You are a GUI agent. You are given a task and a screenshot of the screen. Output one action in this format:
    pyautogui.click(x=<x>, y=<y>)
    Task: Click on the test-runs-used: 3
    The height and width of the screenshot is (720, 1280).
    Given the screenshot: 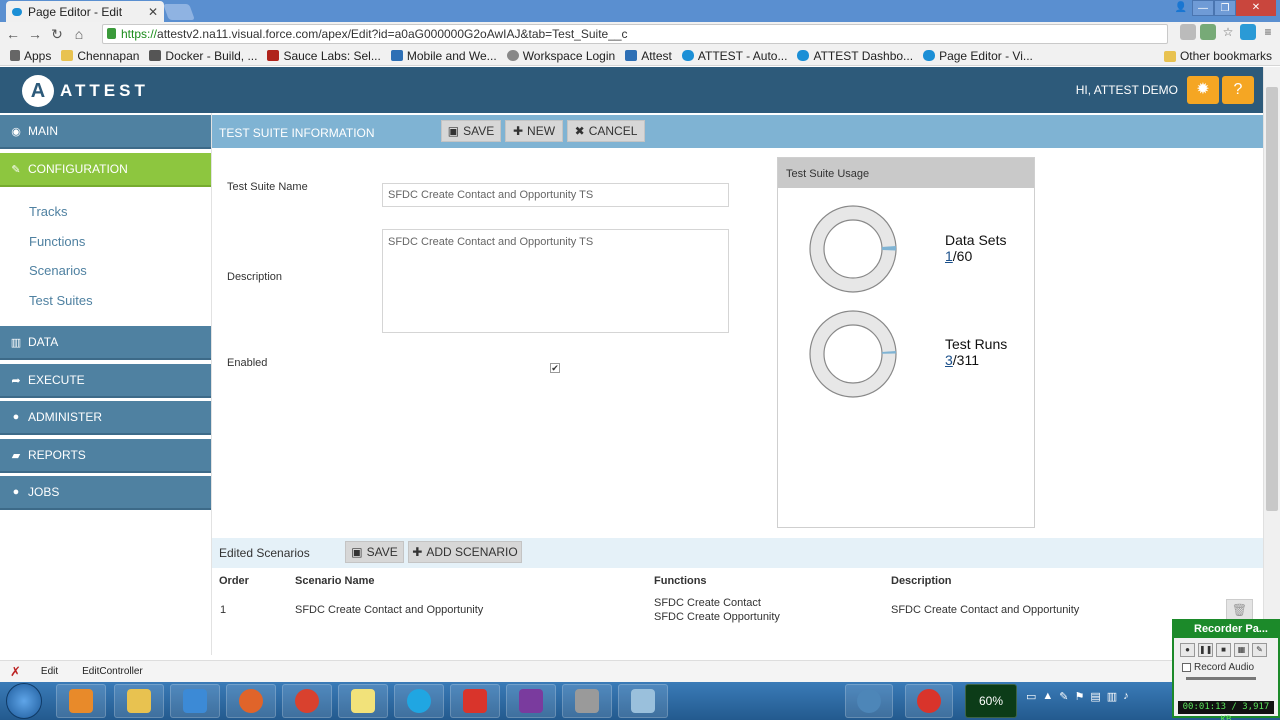 What is the action you would take?
    pyautogui.click(x=949, y=360)
    